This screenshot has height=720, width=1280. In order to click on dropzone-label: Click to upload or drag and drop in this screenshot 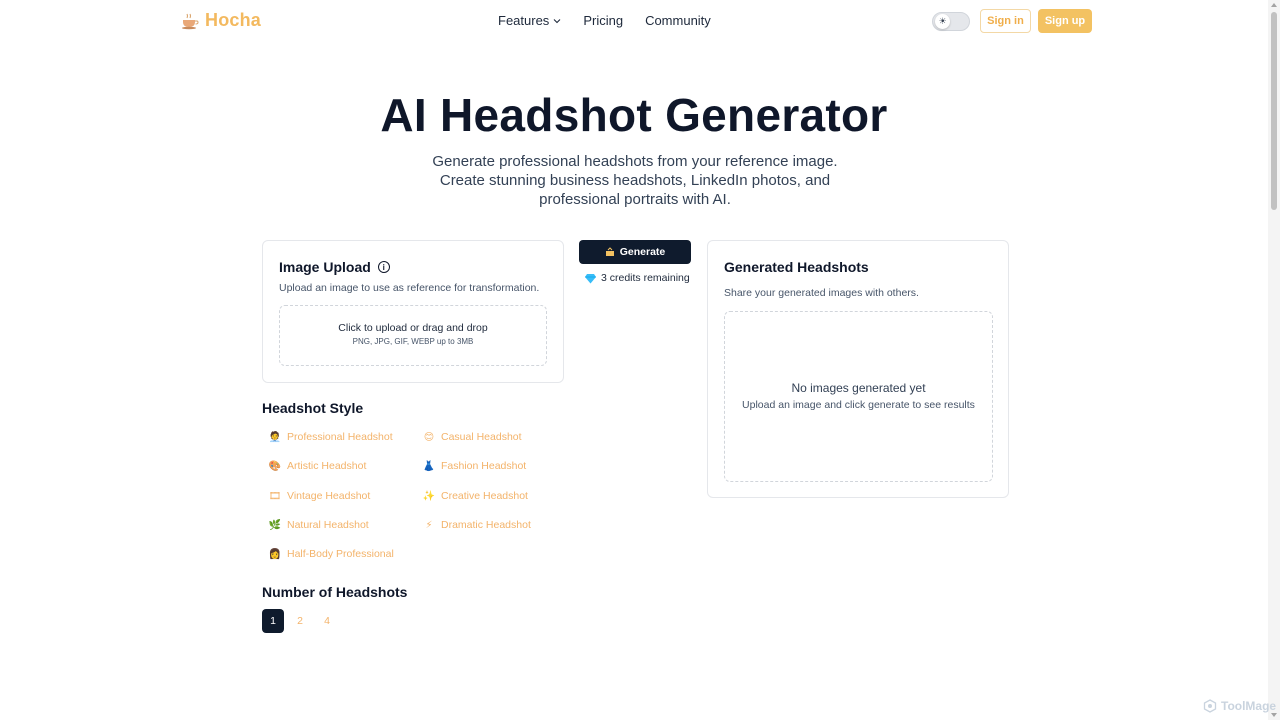, I will do `click(413, 328)`.